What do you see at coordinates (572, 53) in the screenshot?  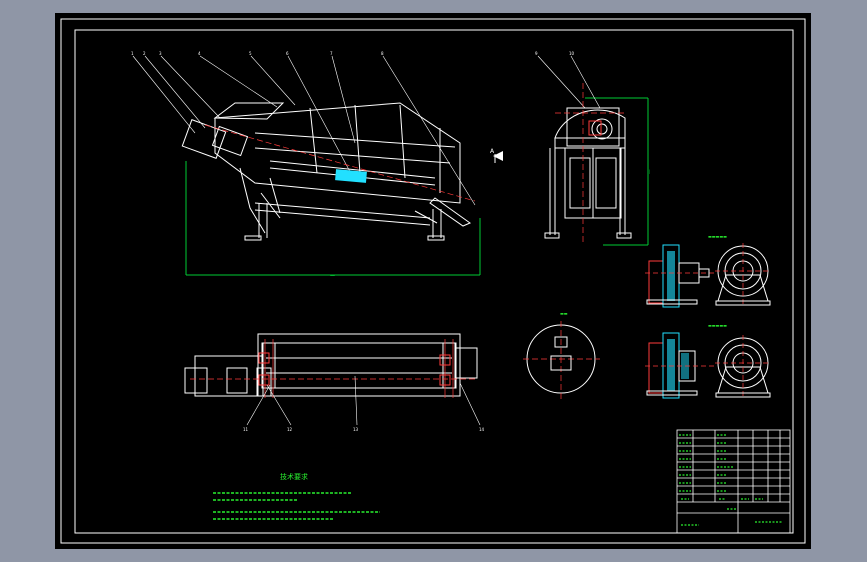 I see `svg-text: 10` at bounding box center [572, 53].